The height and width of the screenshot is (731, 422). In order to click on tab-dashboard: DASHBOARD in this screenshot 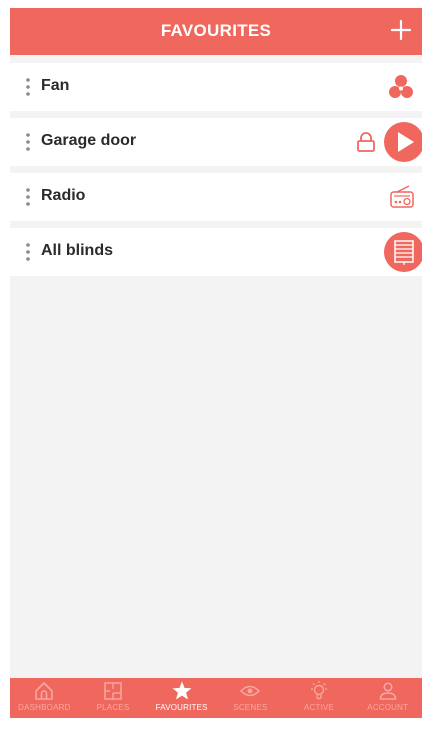, I will do `click(44, 698)`.